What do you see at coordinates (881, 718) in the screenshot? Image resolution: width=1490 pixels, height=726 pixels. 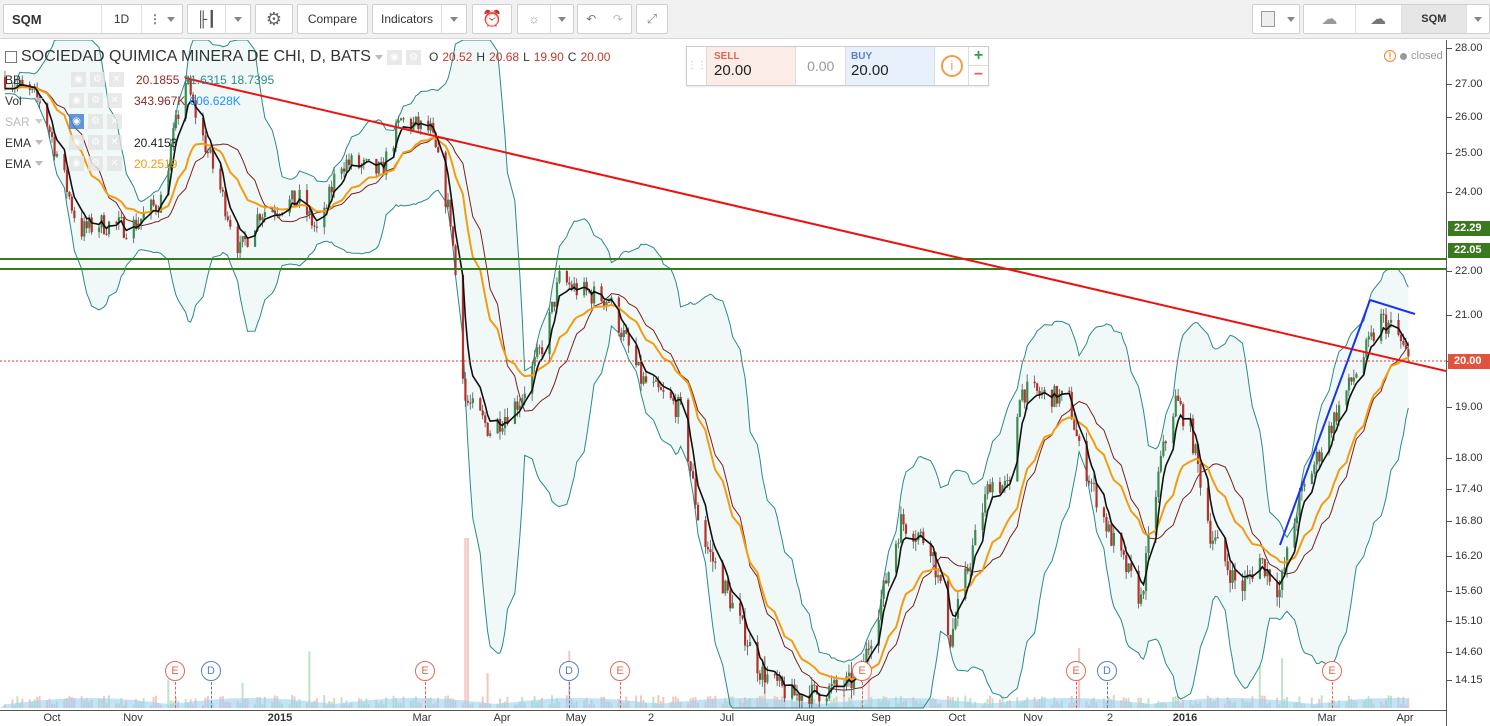 I see `time-tick: Sep` at bounding box center [881, 718].